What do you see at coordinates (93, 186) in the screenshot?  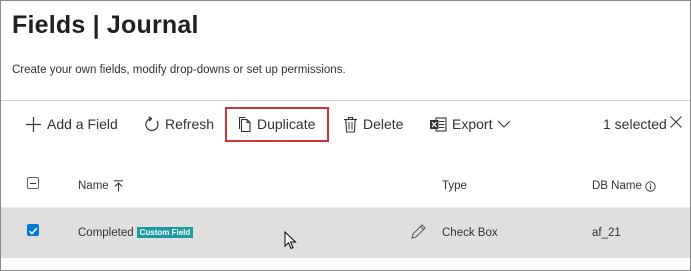 I see `column-name-label: Name` at bounding box center [93, 186].